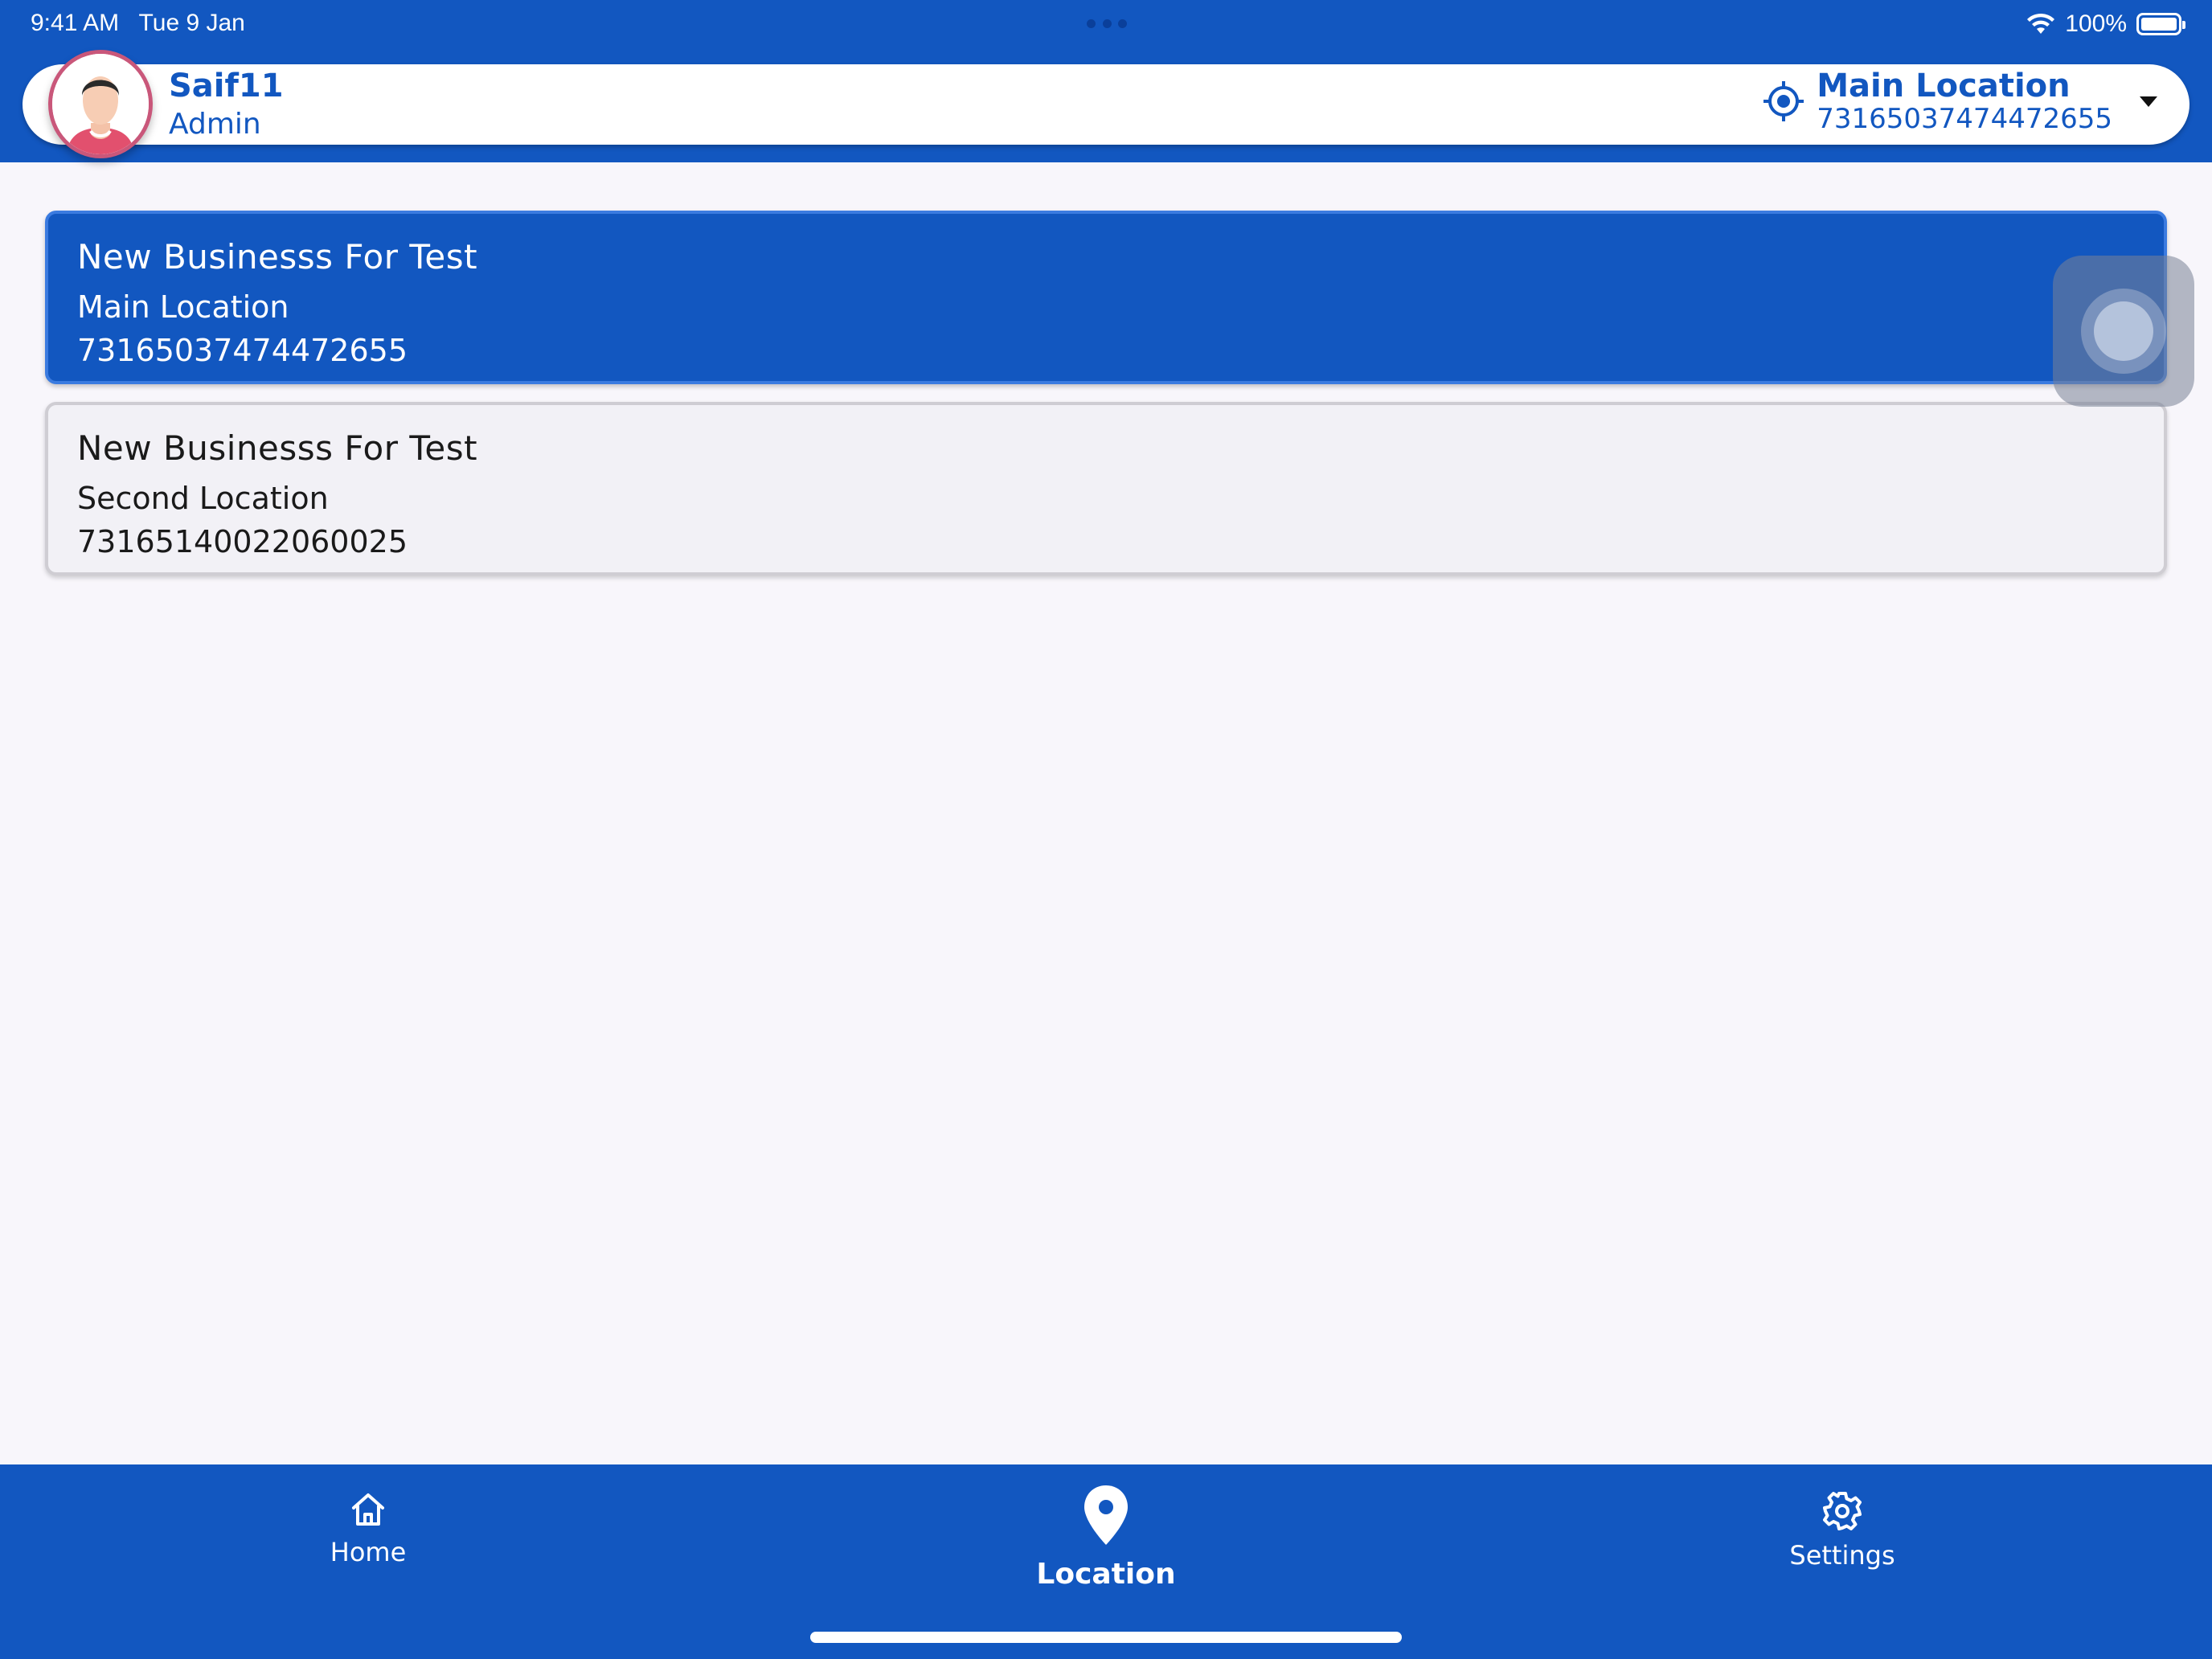  I want to click on chevron-down-icon, so click(2148, 101).